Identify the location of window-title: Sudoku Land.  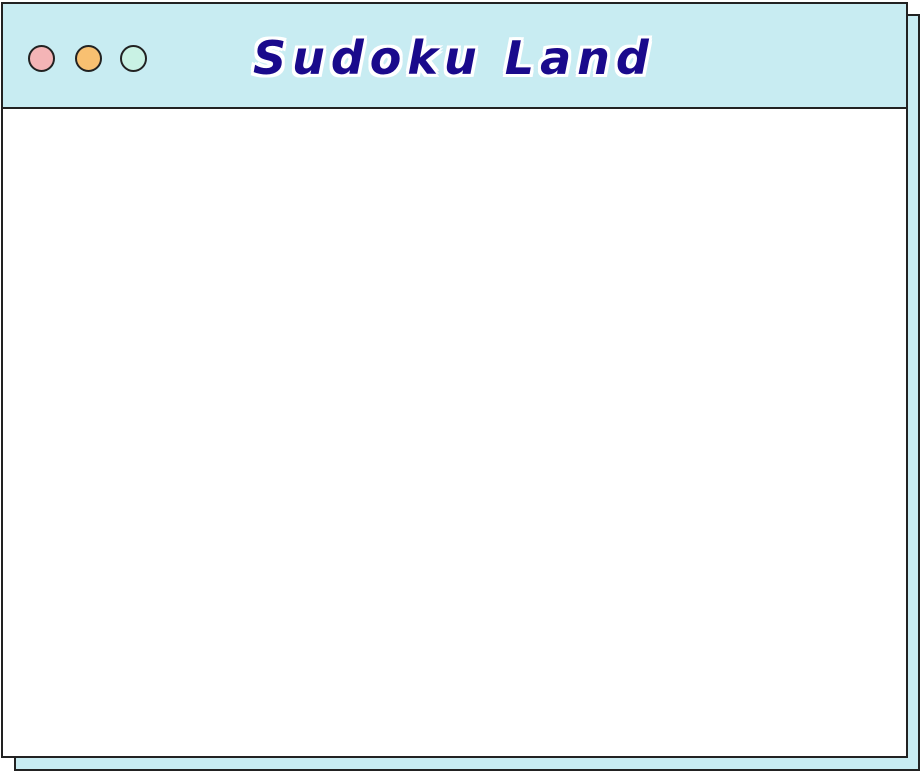
(454, 58).